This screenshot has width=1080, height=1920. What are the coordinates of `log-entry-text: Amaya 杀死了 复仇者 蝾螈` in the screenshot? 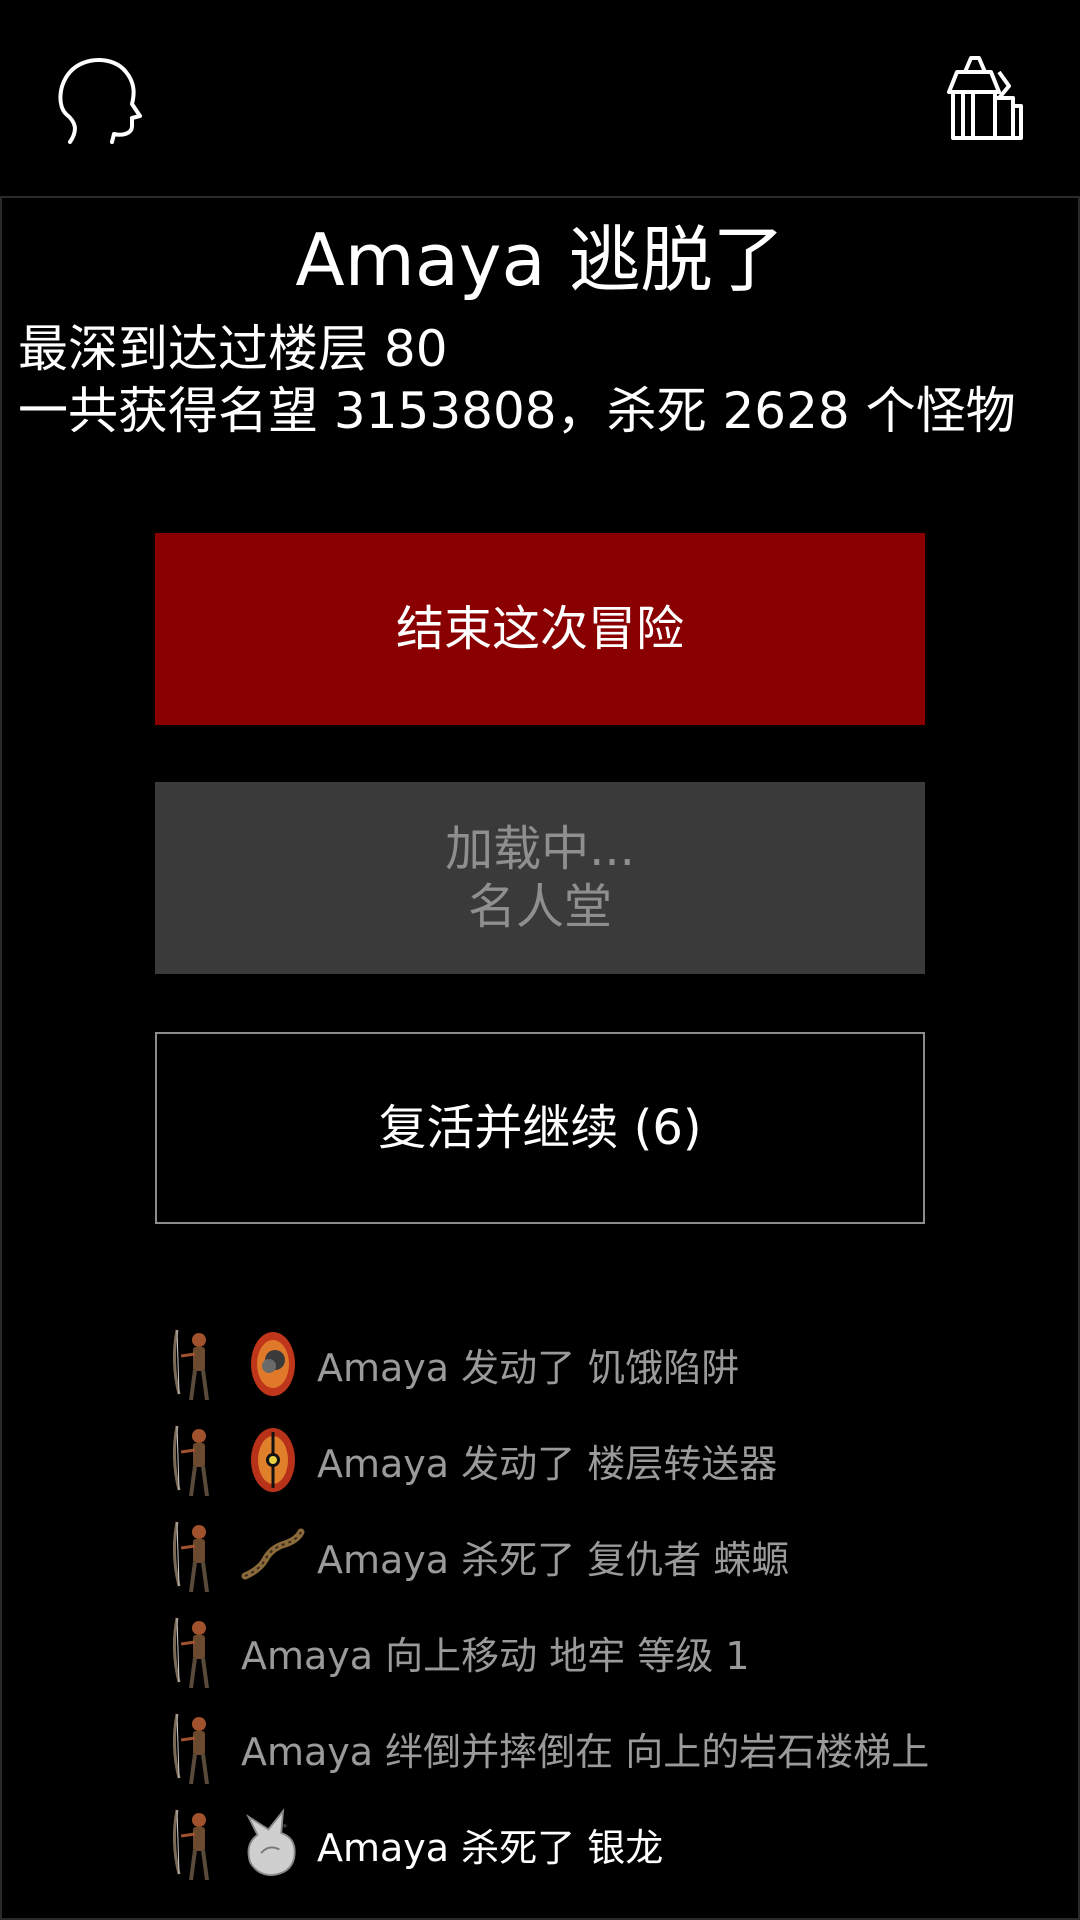 It's located at (553, 1559).